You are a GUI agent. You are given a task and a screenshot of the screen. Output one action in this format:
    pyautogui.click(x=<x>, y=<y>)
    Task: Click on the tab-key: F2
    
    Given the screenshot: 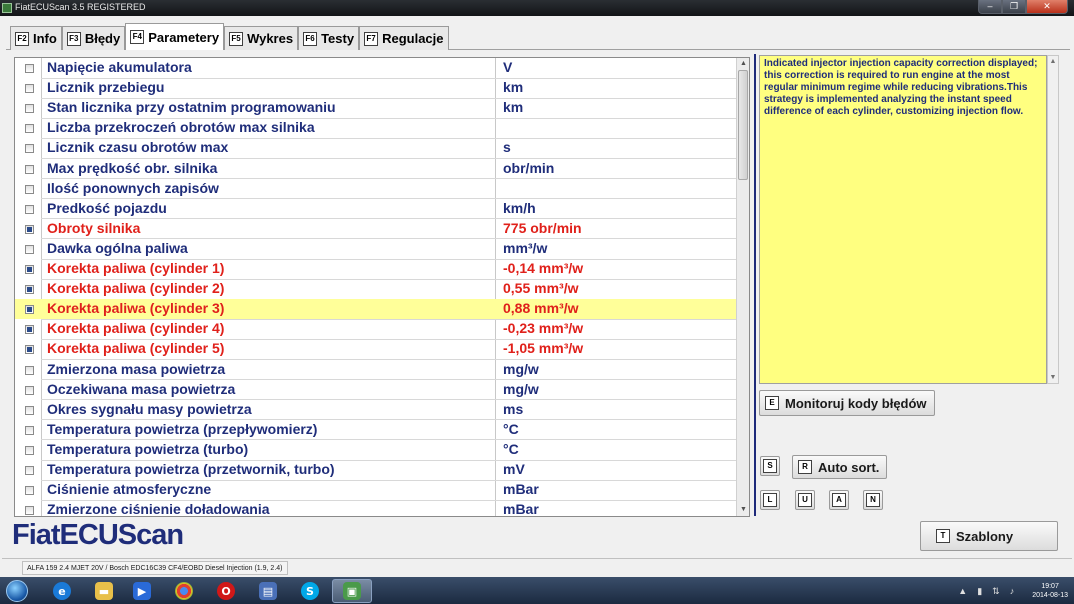 What is the action you would take?
    pyautogui.click(x=22, y=38)
    